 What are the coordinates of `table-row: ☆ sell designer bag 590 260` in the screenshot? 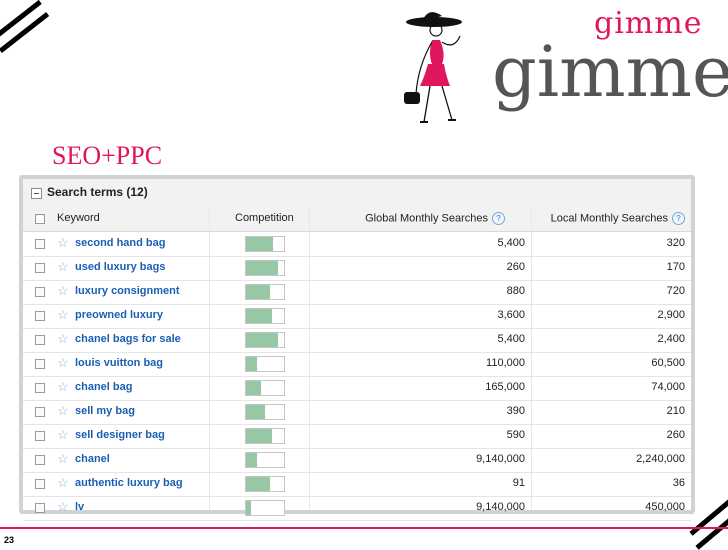 It's located at (357, 436).